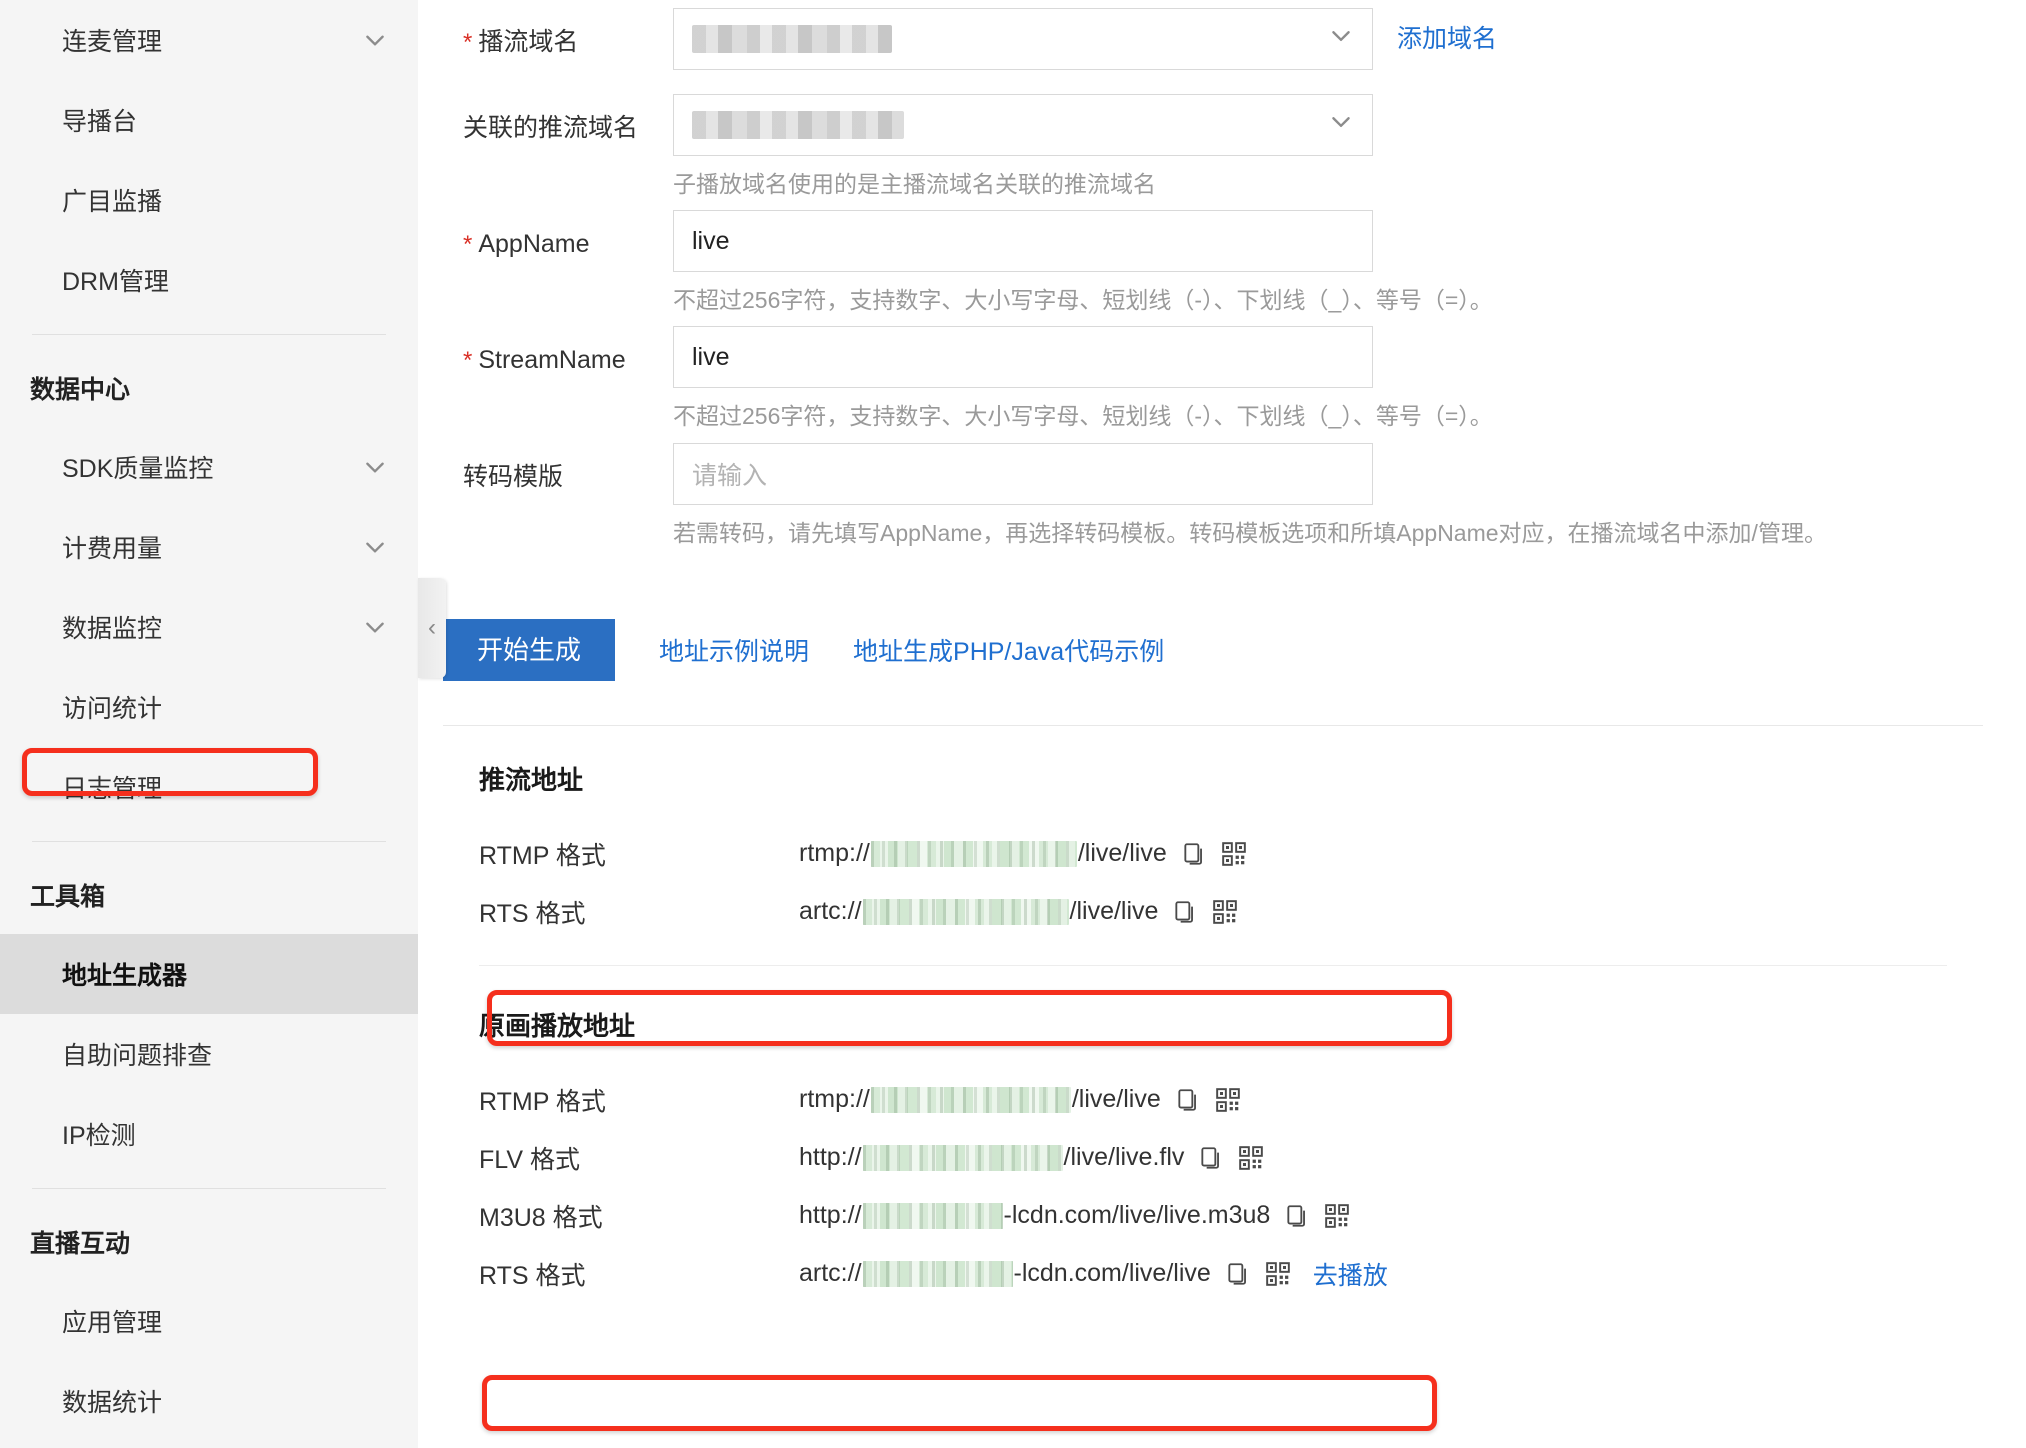 This screenshot has height=1448, width=2026. I want to click on generate-button: 开始生成, so click(529, 649).